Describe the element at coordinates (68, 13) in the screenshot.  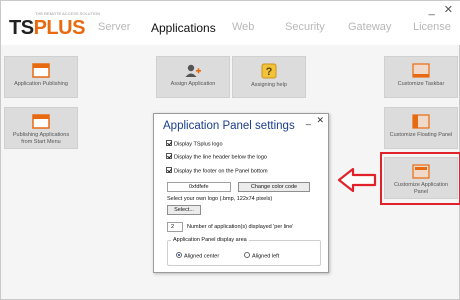
I see `logo-tagline: THE REMOTE ACCESS SOLUTION` at that location.